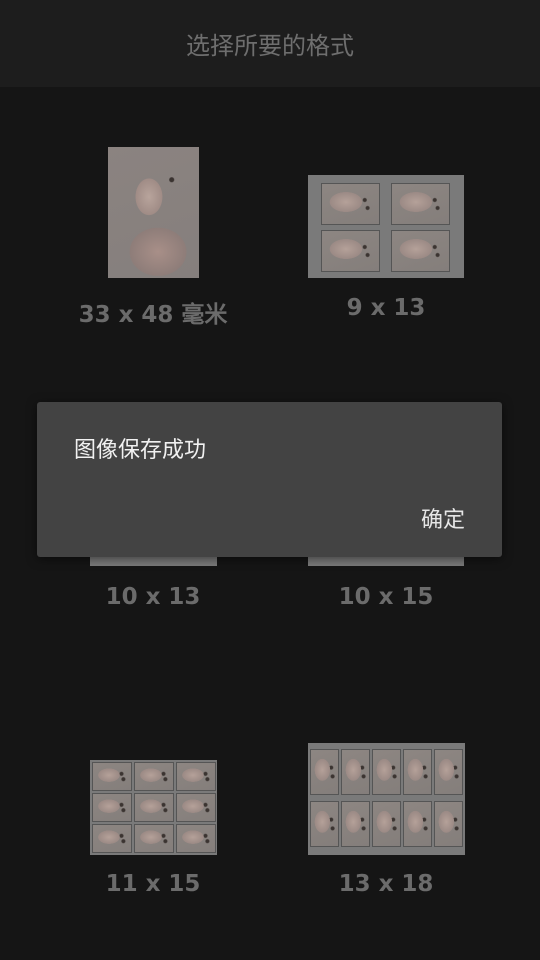 This screenshot has height=960, width=540. What do you see at coordinates (269, 479) in the screenshot?
I see `save-success-dialog: 图像保存成功 确定` at bounding box center [269, 479].